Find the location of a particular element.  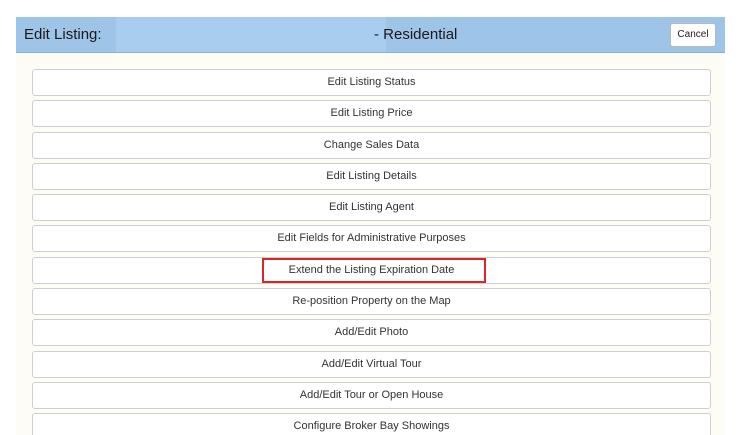

listing-name-field is located at coordinates (251, 34).